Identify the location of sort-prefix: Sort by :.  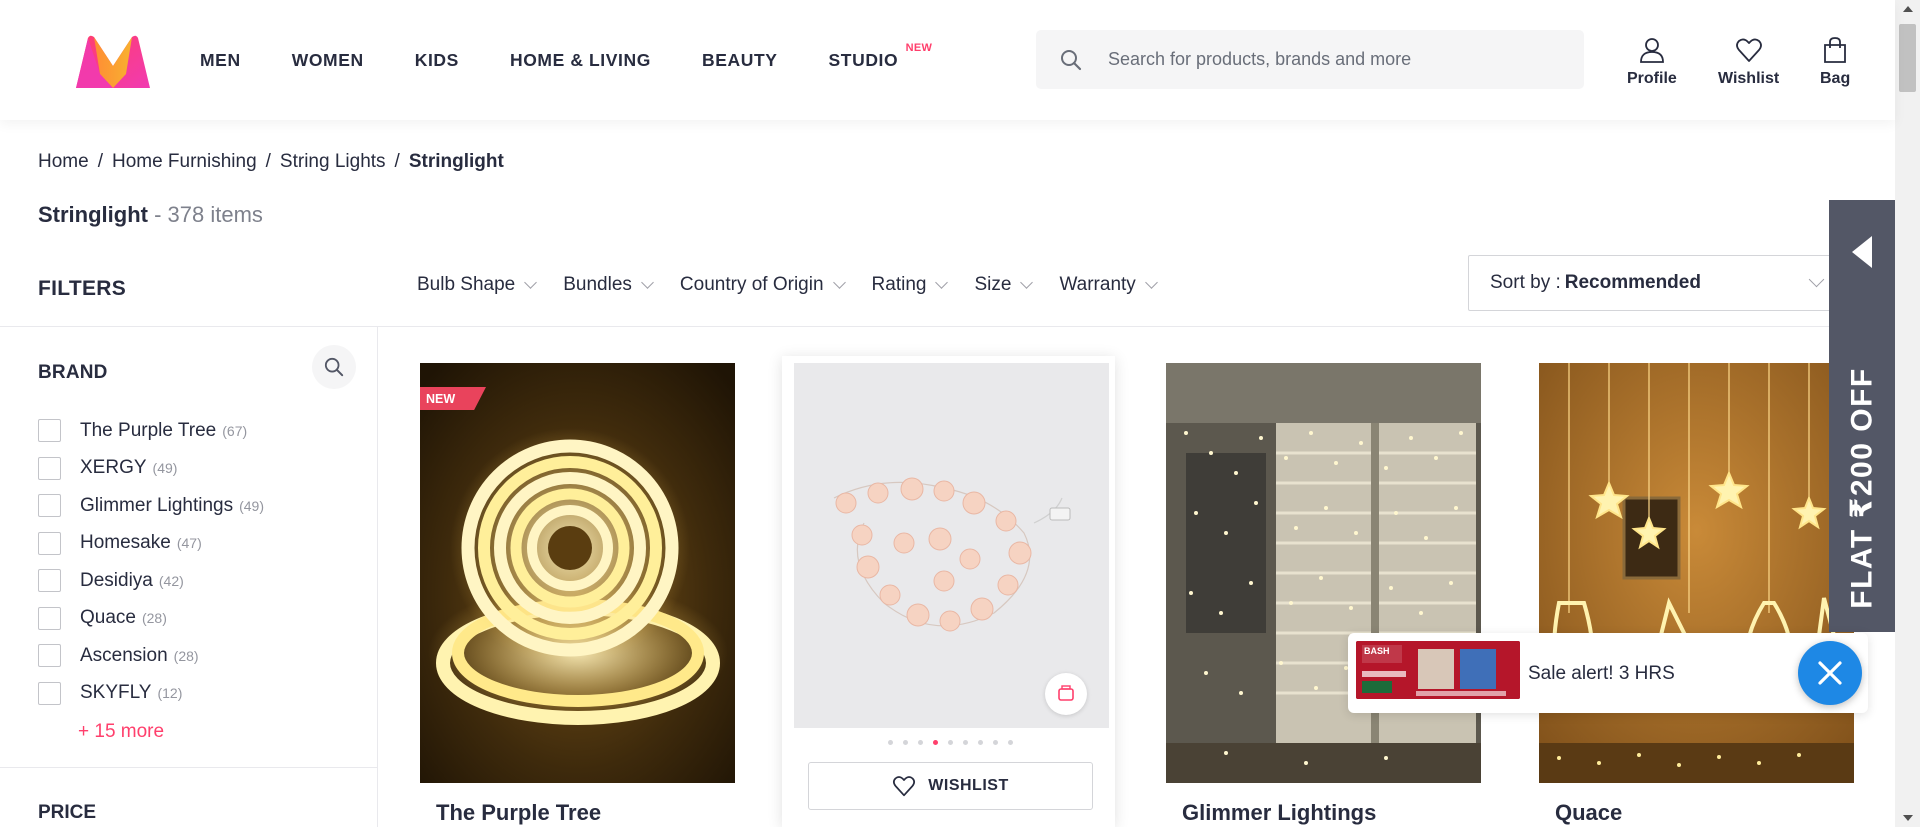
(1525, 282).